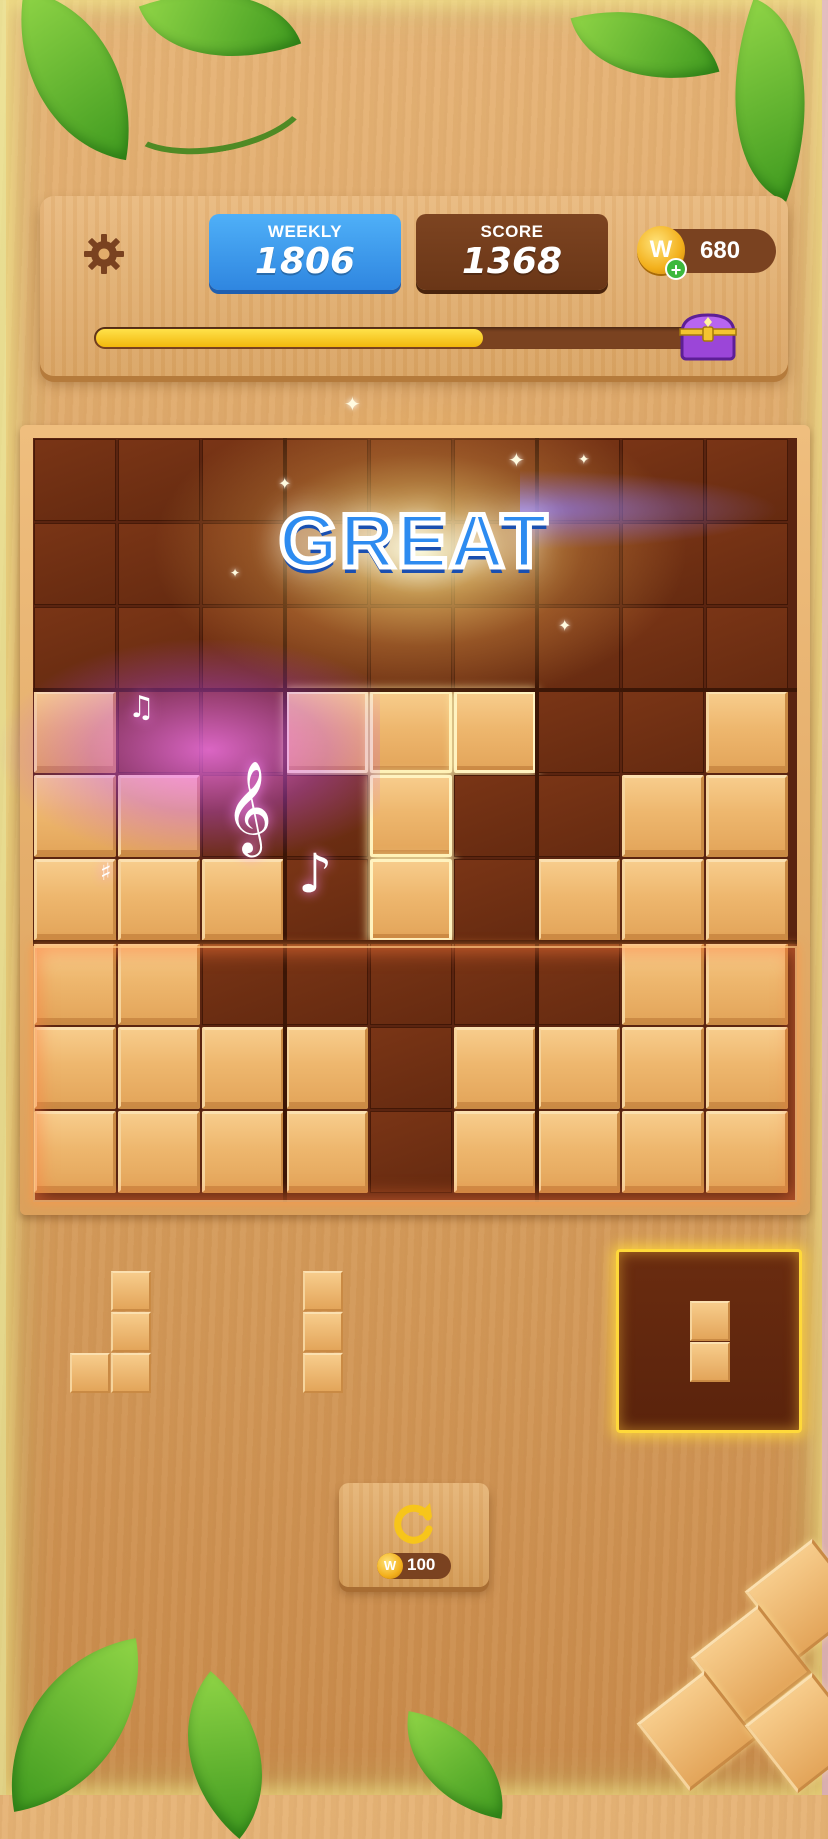  I want to click on progress-bar, so click(394, 338).